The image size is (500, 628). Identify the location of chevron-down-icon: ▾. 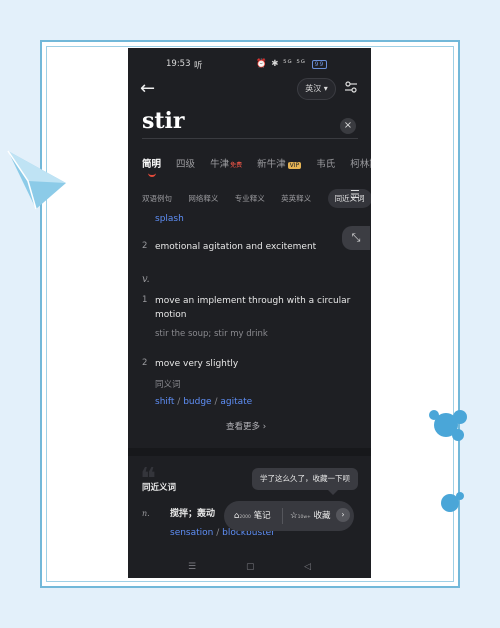
(325, 88).